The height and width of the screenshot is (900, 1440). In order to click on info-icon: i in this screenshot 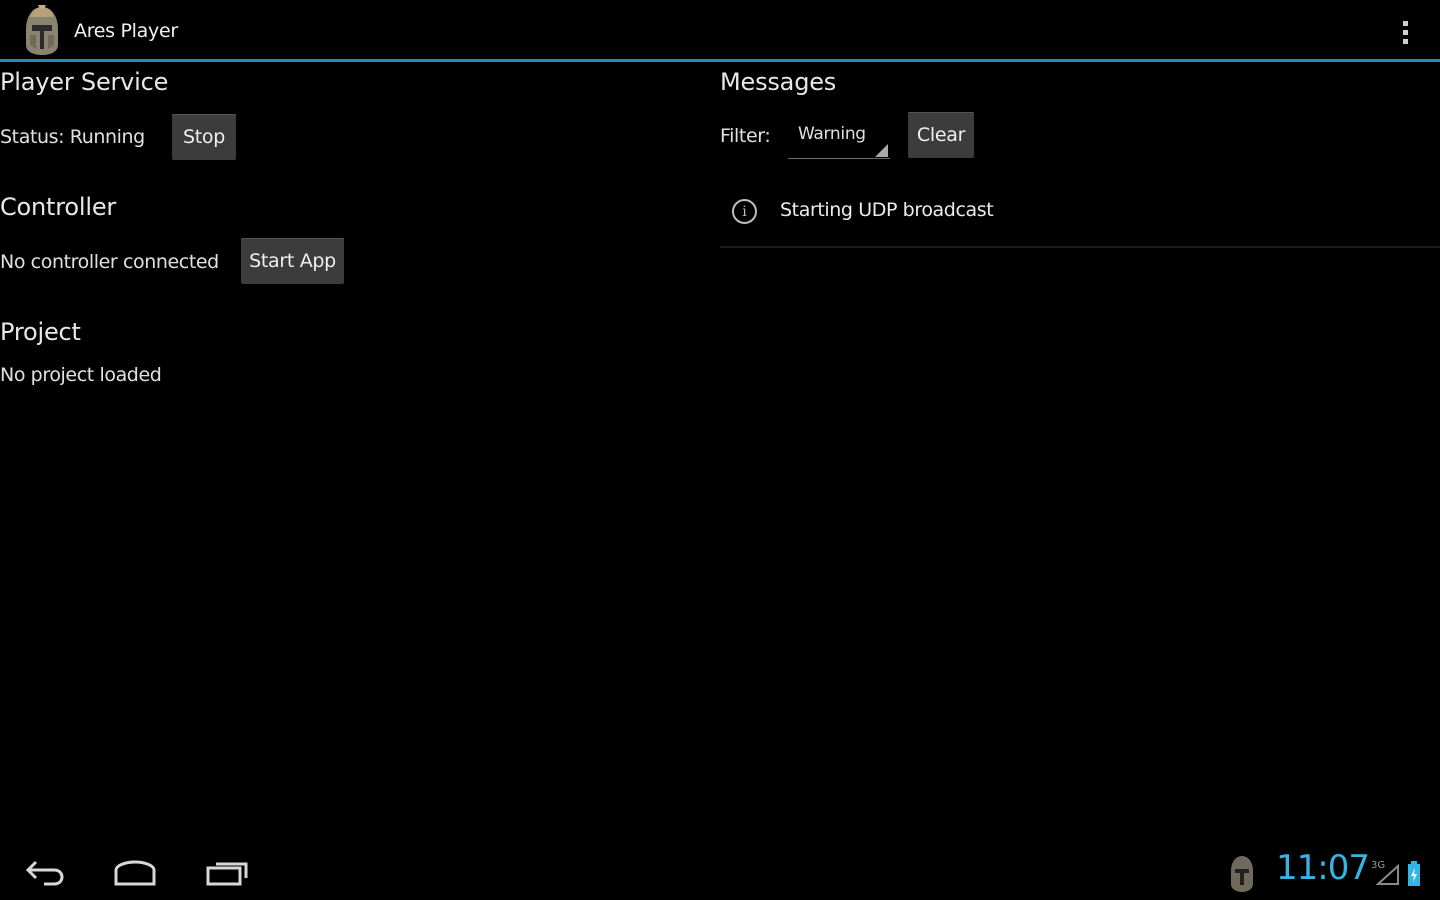, I will do `click(744, 211)`.